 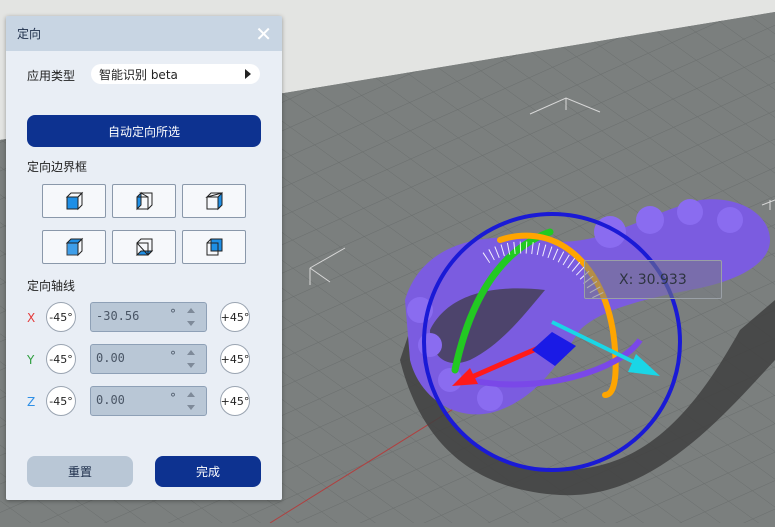 I want to click on y-plus-45-button: +45°, so click(x=235, y=359).